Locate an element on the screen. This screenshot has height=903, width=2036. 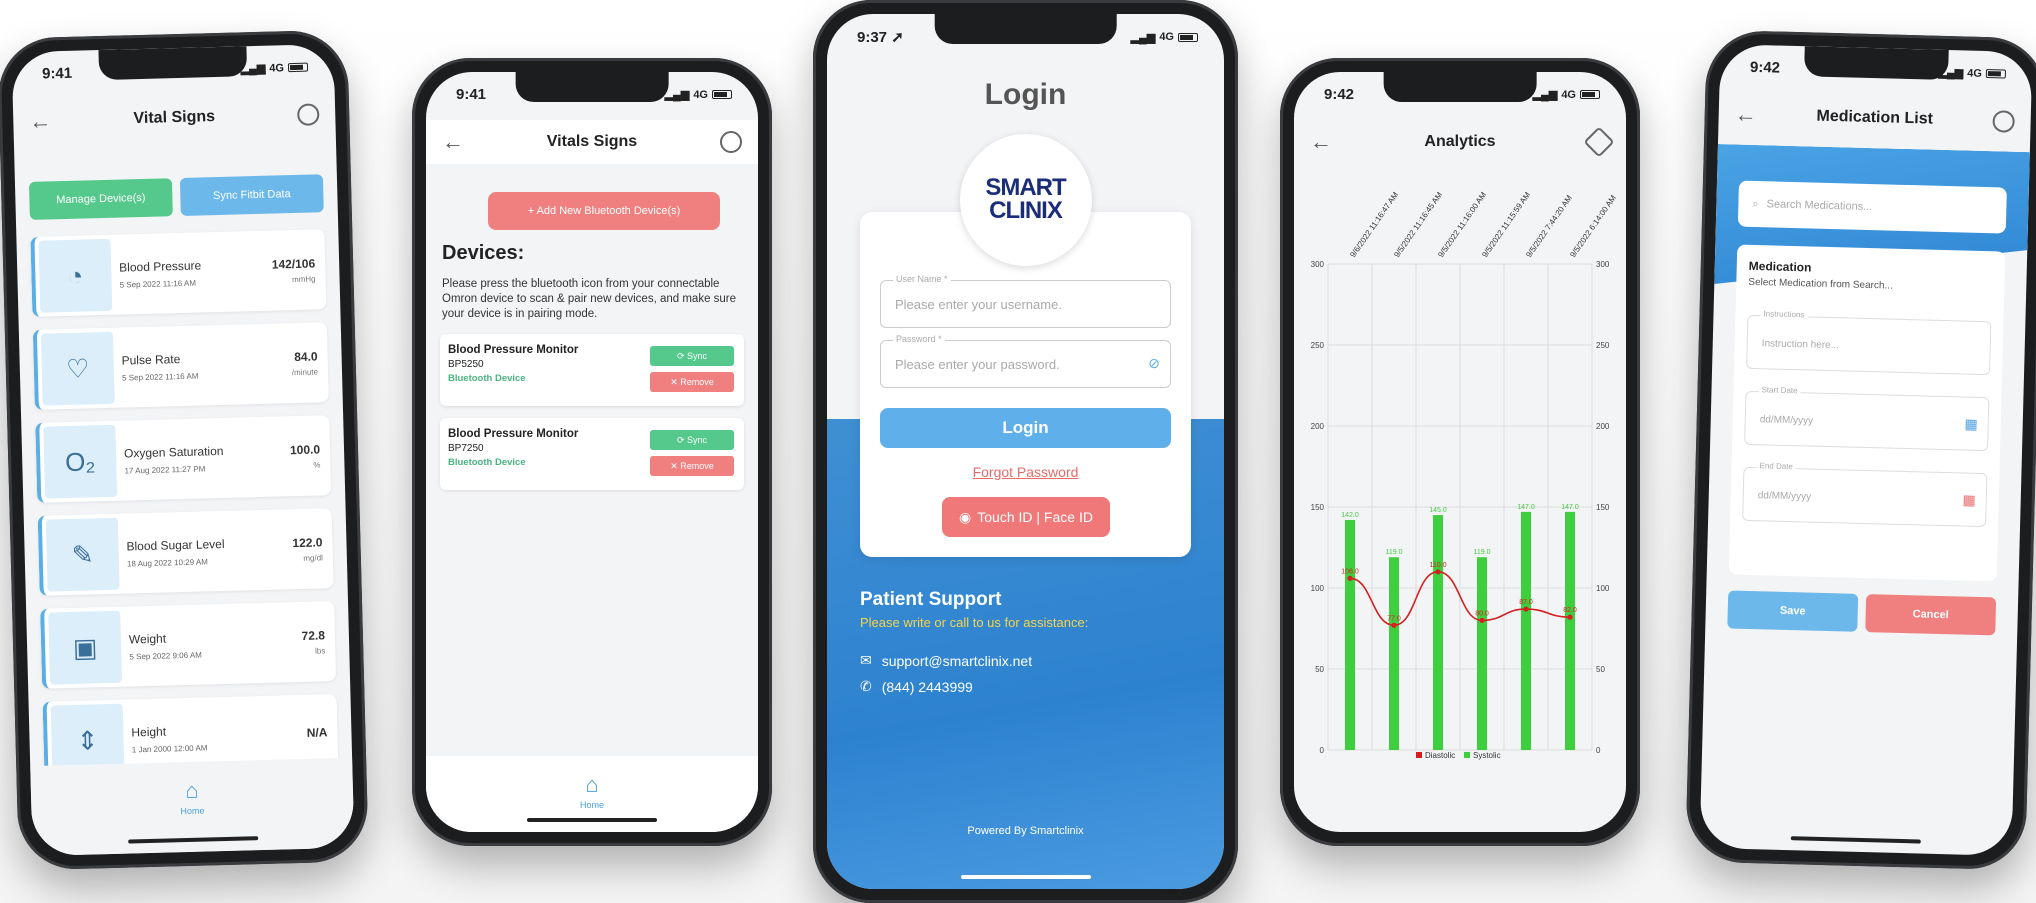
y-tick-label-left: 100 is located at coordinates (1318, 588).